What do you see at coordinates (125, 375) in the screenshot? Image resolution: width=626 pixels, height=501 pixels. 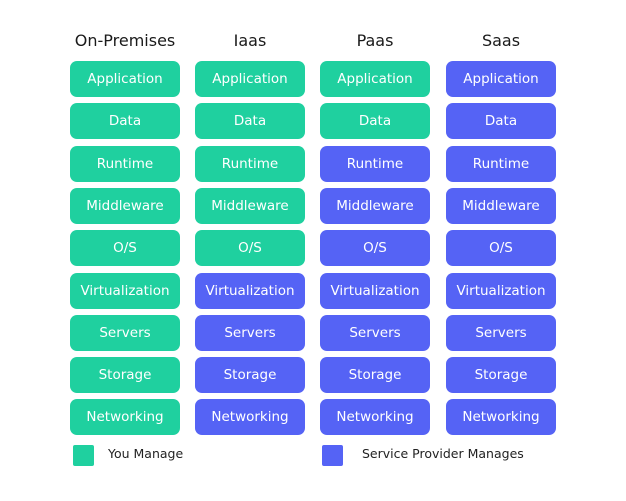 I see `layer-cell-user-managed: Storage` at bounding box center [125, 375].